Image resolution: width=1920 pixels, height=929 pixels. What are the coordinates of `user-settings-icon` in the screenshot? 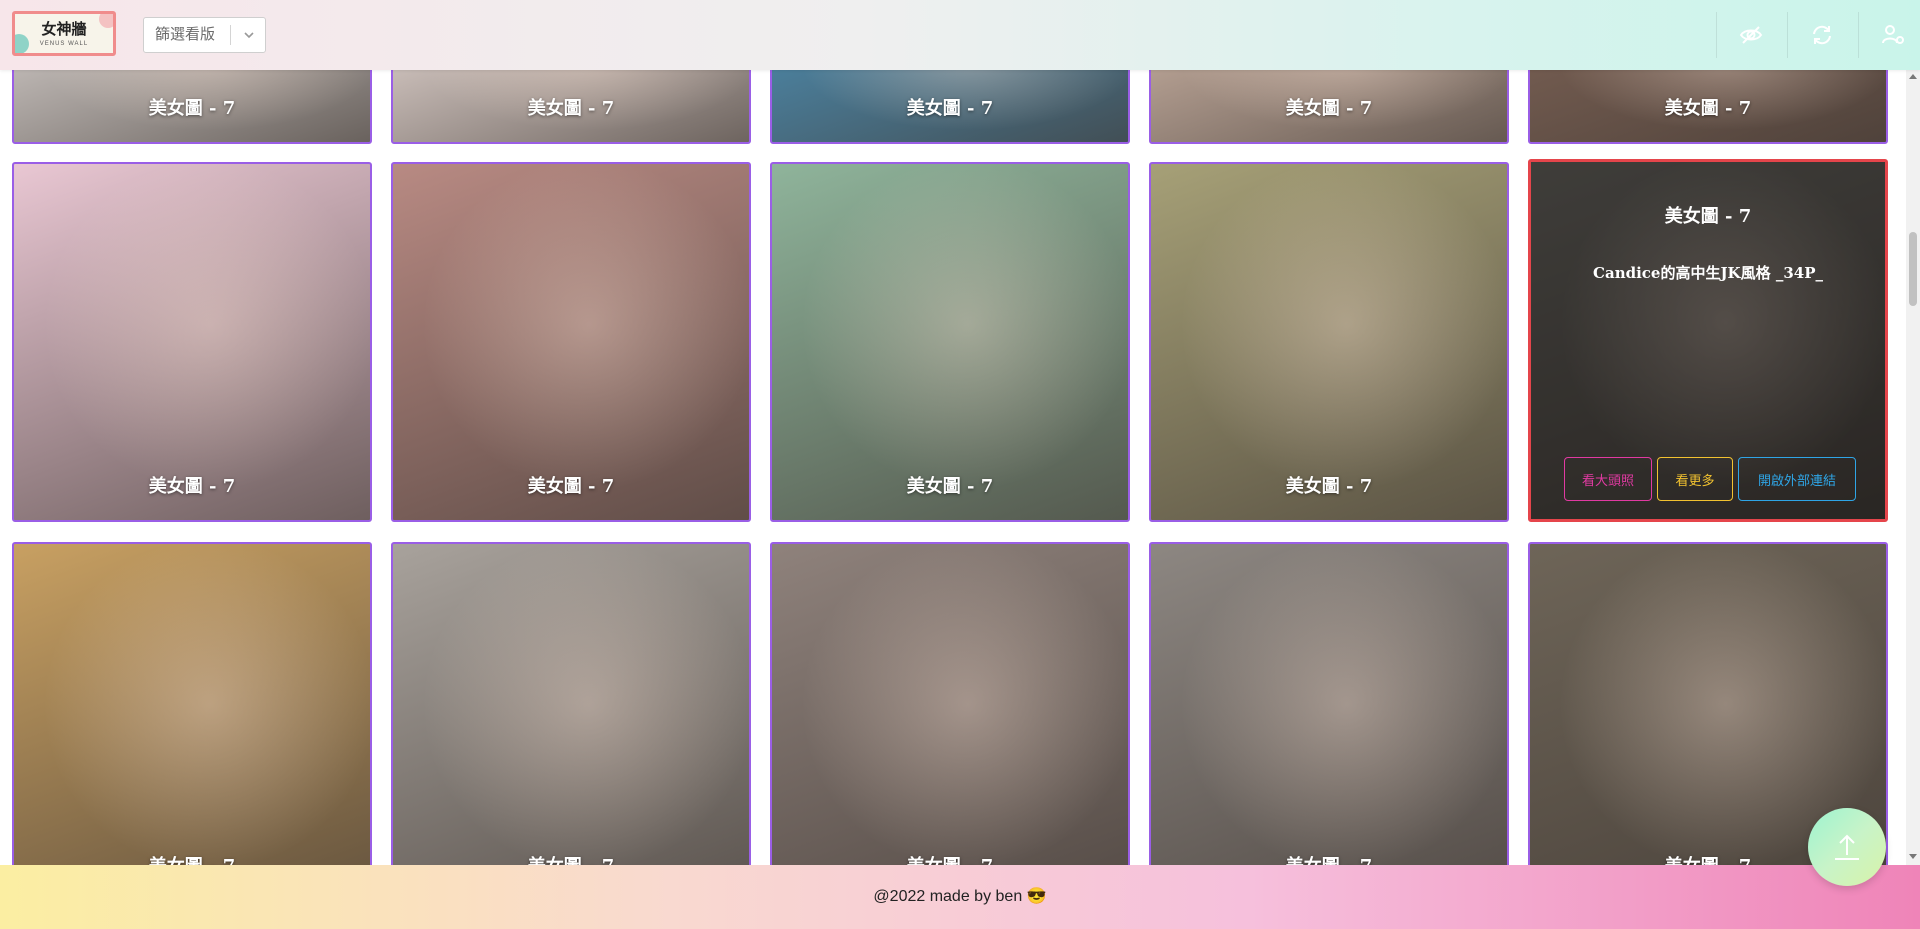 It's located at (1893, 35).